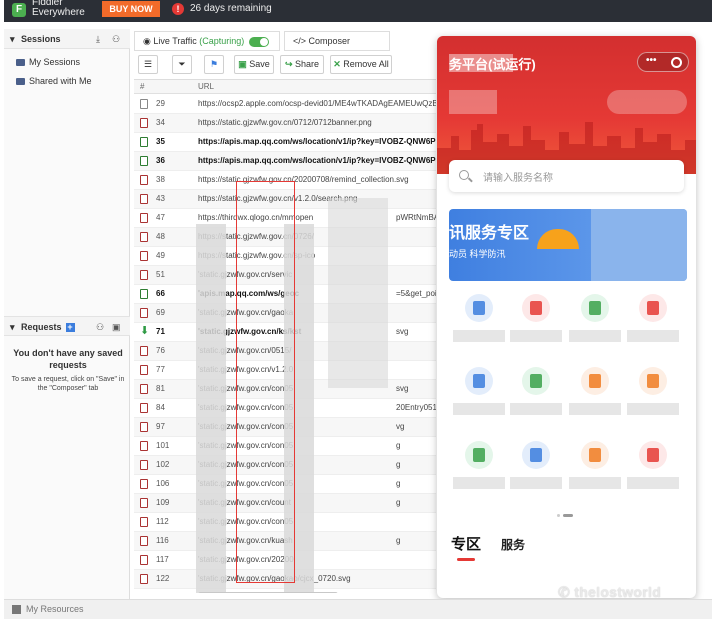  What do you see at coordinates (163, 502) in the screenshot?
I see `row-number: 109` at bounding box center [163, 502].